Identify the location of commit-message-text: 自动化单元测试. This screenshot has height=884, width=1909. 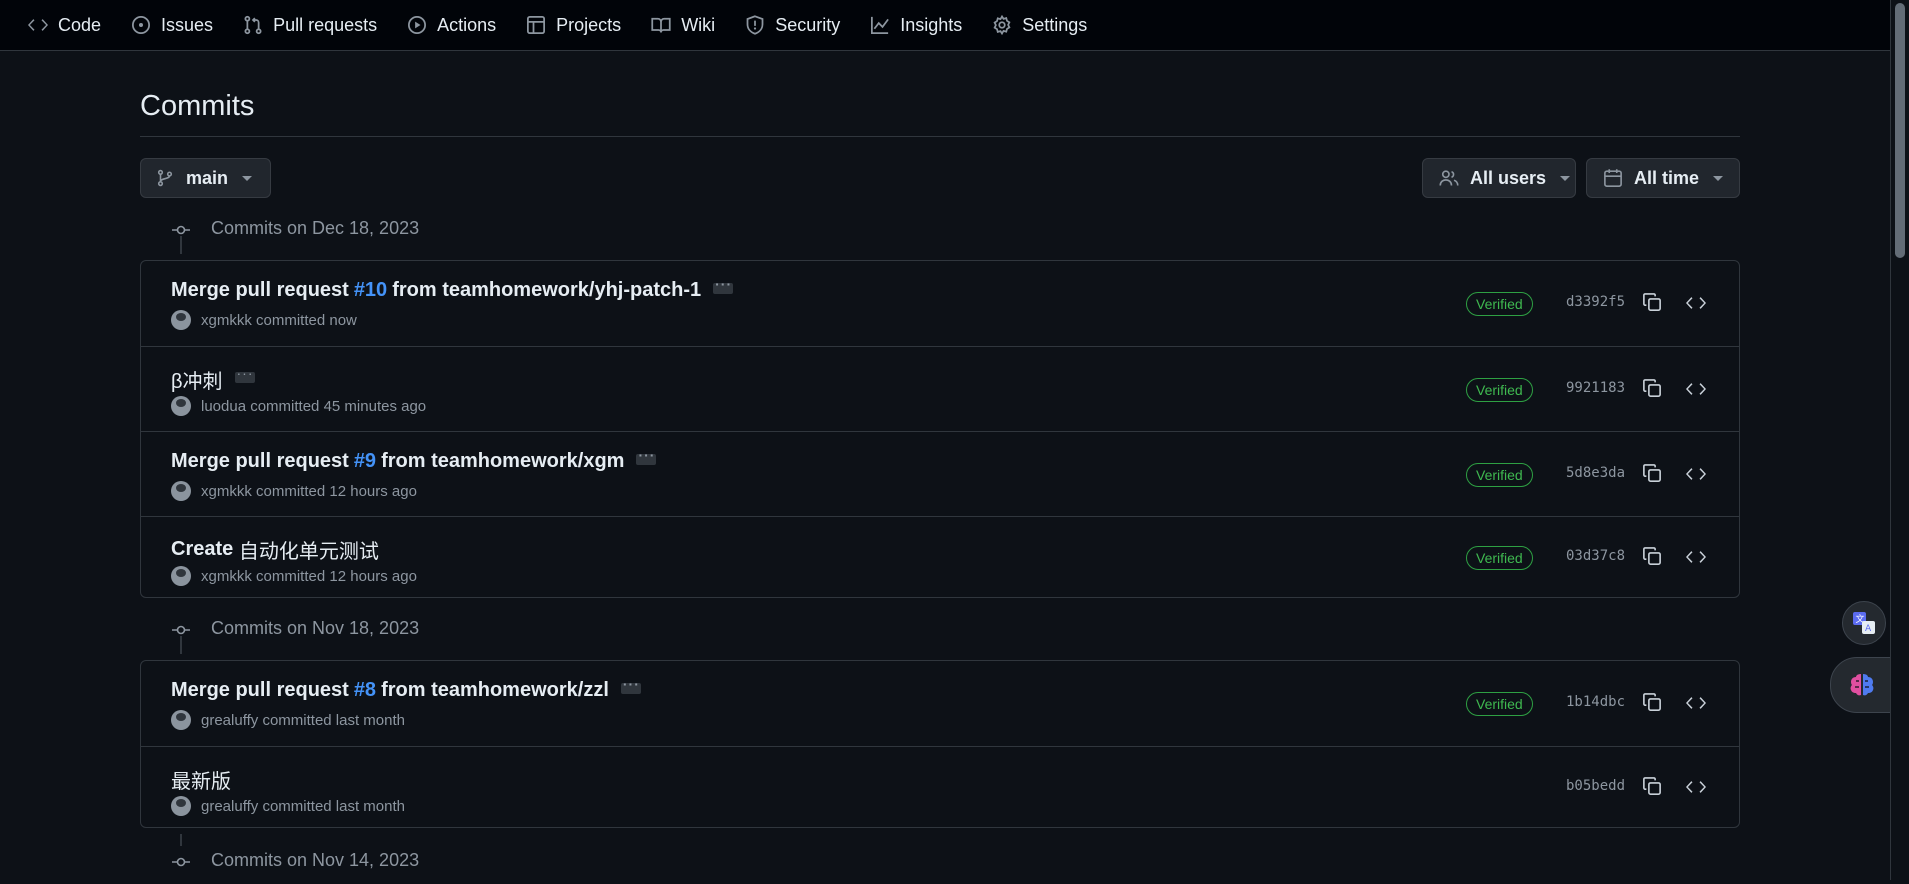
(308, 552).